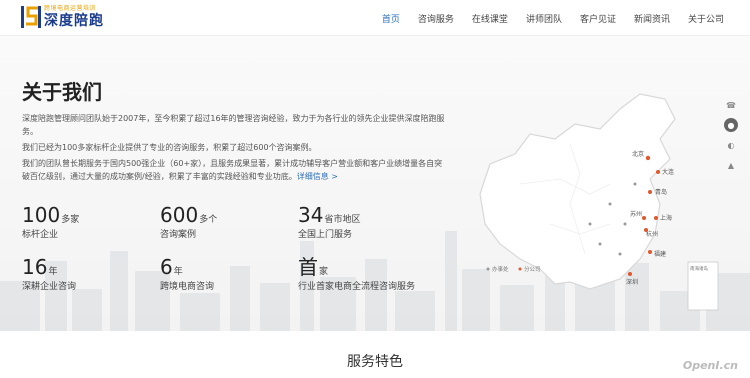 The image size is (750, 378). I want to click on map-city-label: 上海, so click(666, 218).